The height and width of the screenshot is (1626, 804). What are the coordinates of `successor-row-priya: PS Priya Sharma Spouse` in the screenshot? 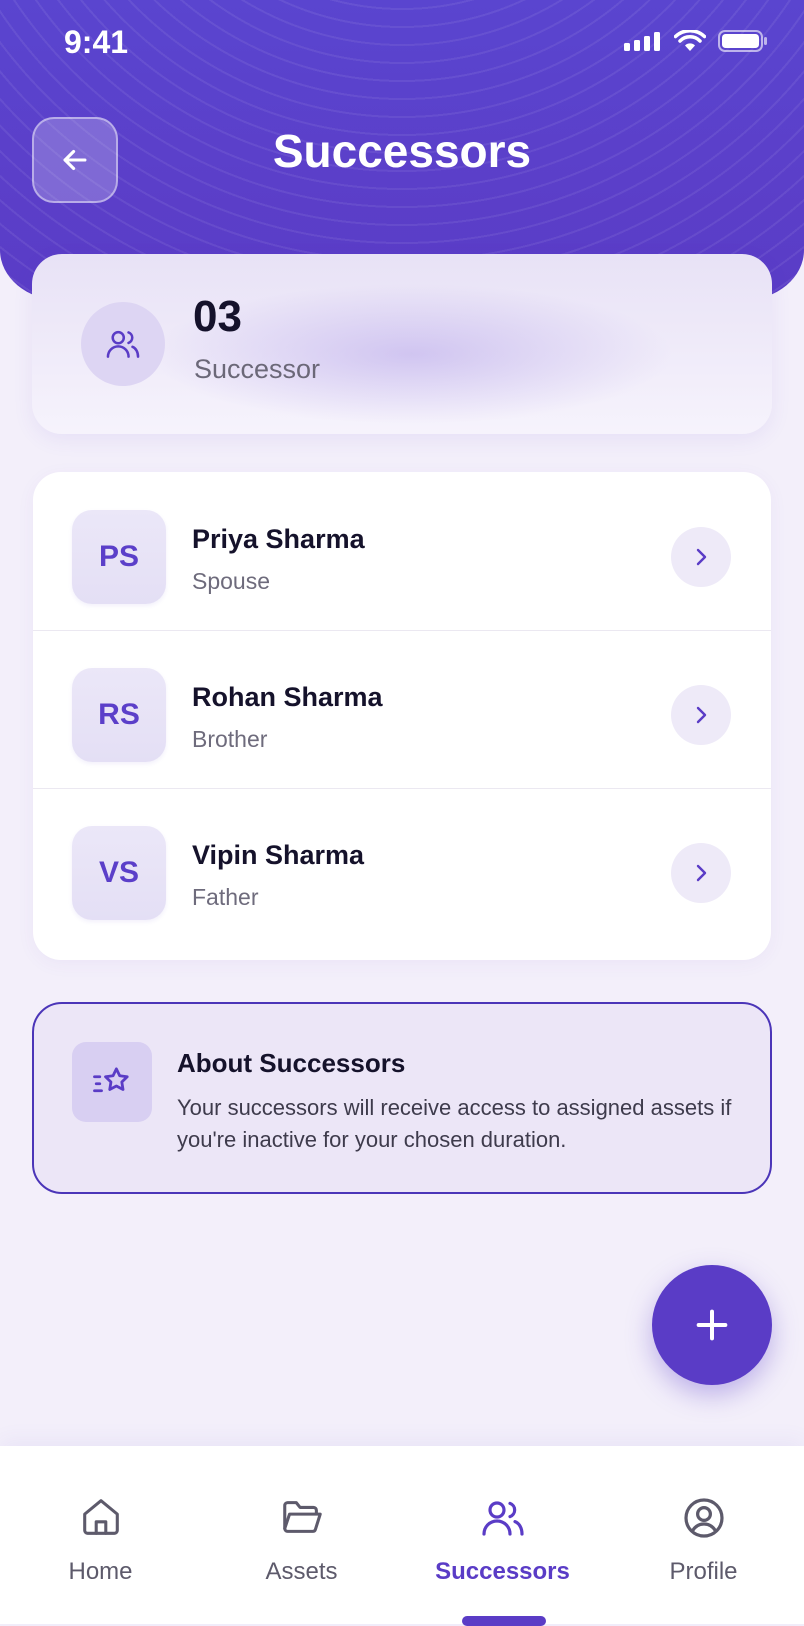 It's located at (402, 551).